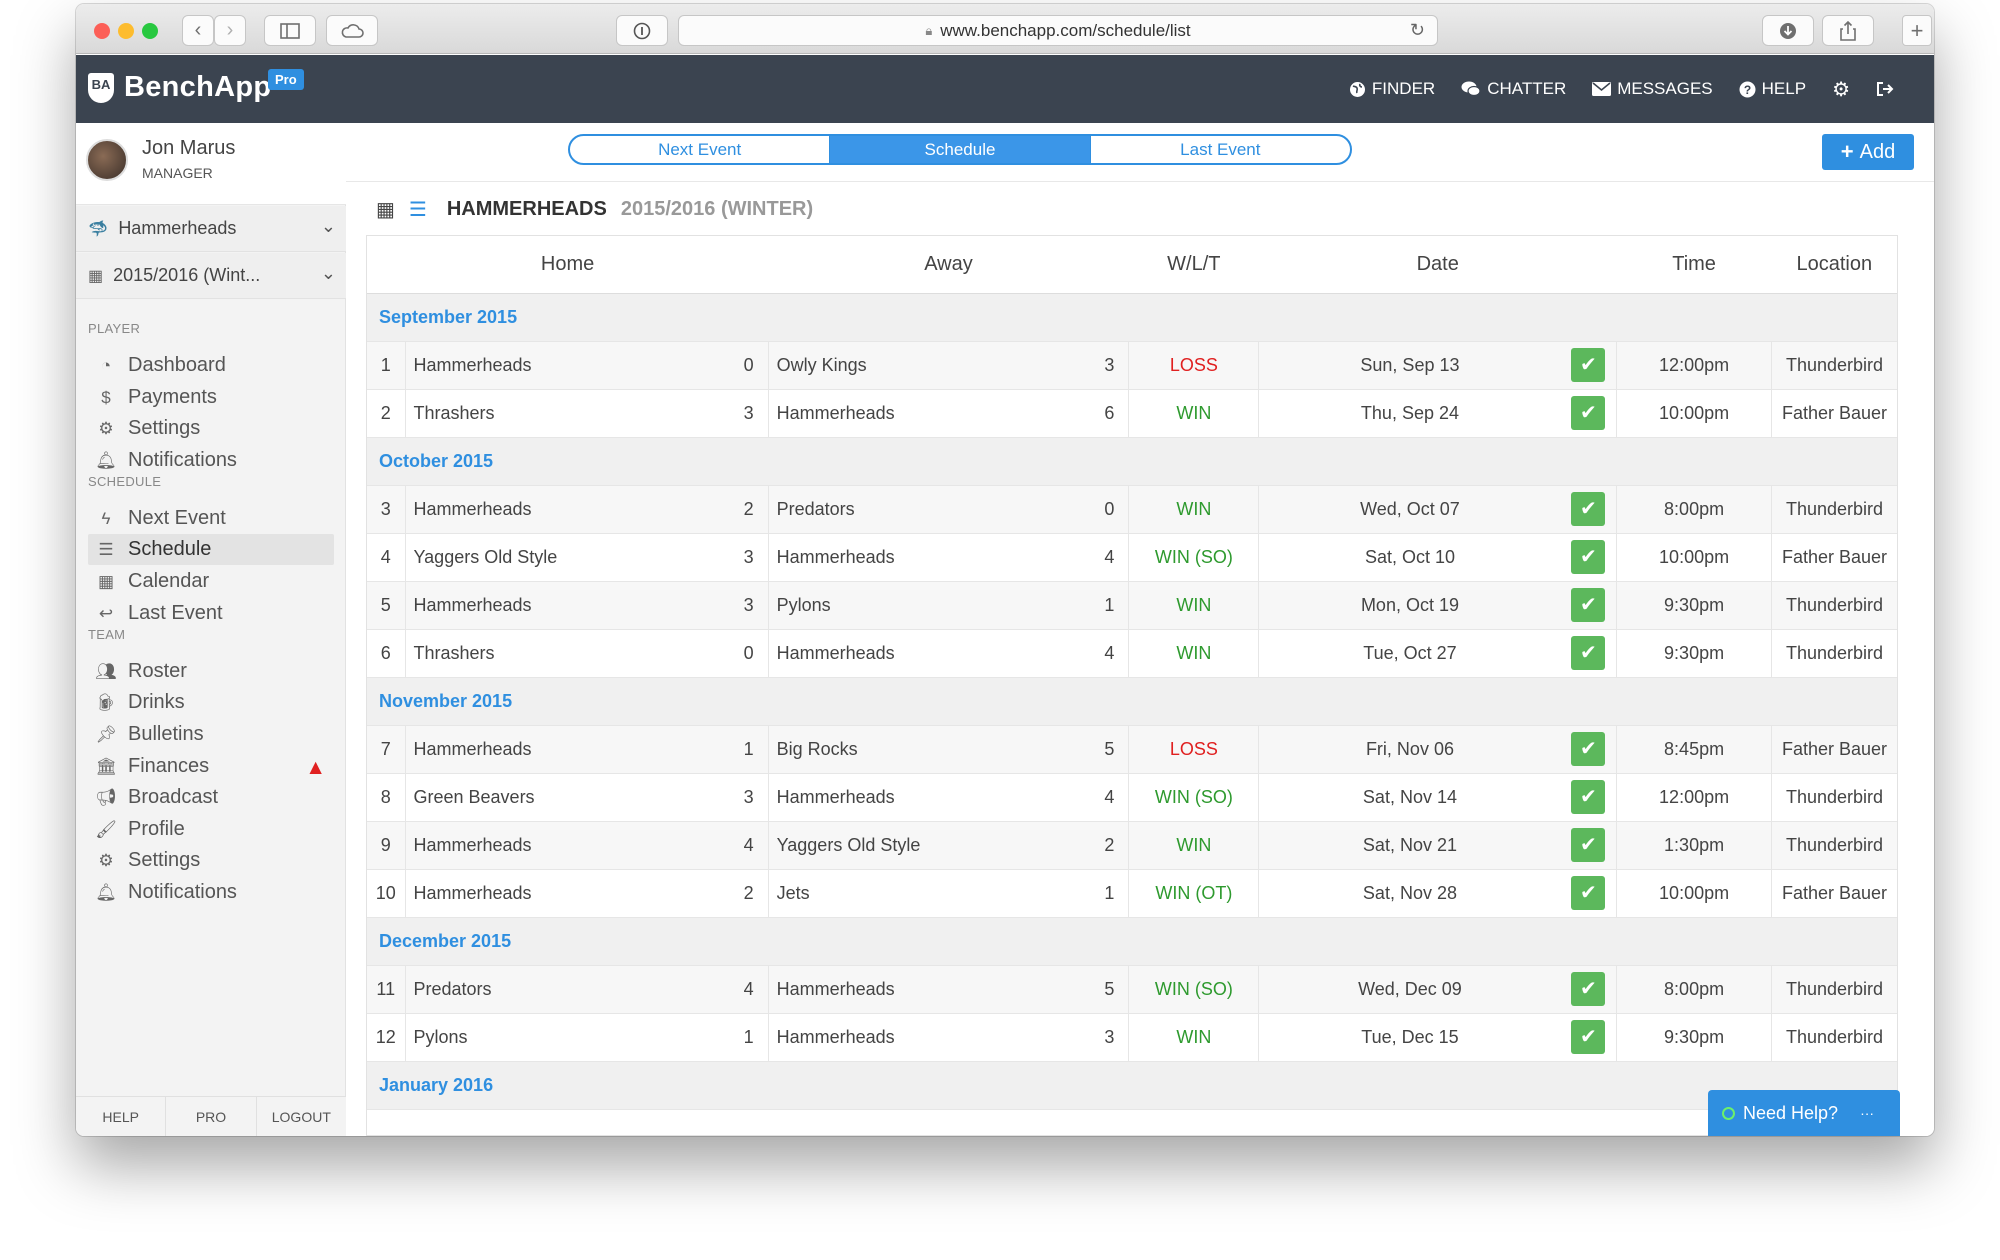 This screenshot has height=1260, width=2000. Describe the element at coordinates (106, 892) in the screenshot. I see `bell-icon: 🔔︎` at that location.